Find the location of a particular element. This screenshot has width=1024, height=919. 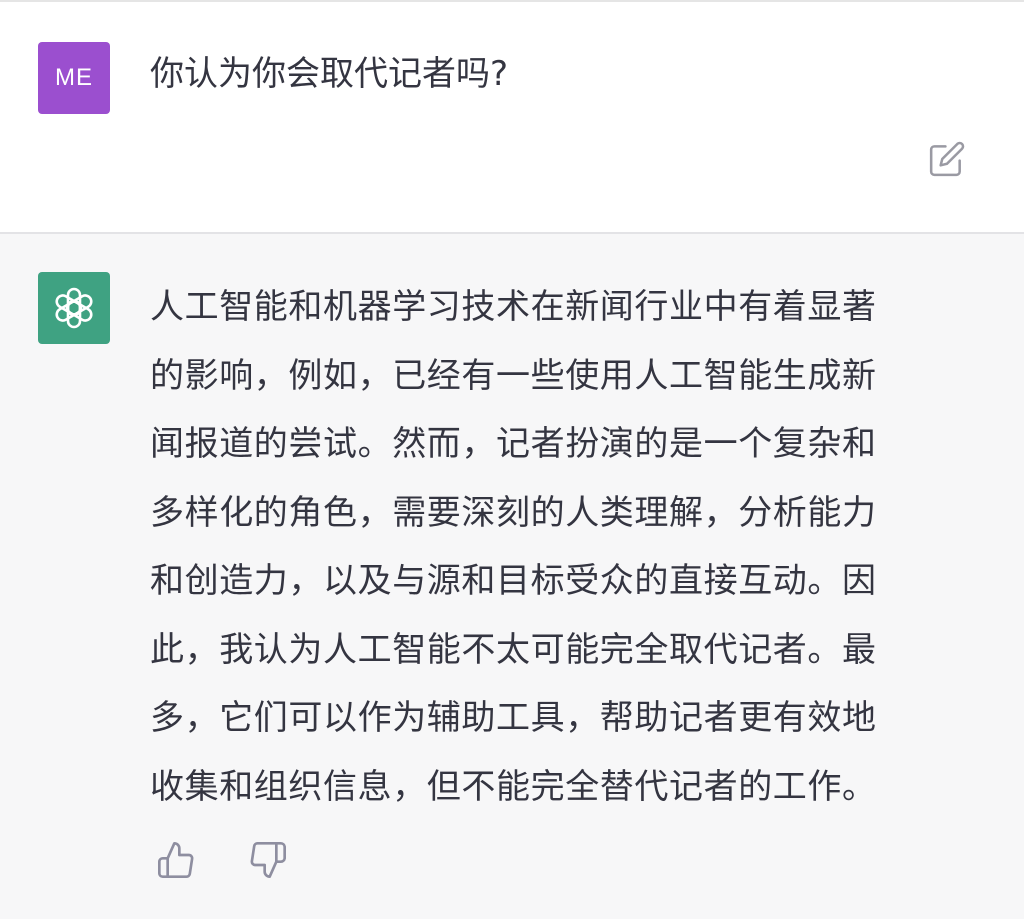

message-line: 收集和组织信息，但不能完全替代记者的工作。 is located at coordinates (513, 786).